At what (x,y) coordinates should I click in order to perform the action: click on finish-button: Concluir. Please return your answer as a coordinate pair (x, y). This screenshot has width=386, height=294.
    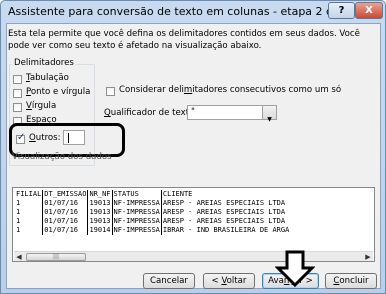
    Looking at the image, I should click on (351, 281).